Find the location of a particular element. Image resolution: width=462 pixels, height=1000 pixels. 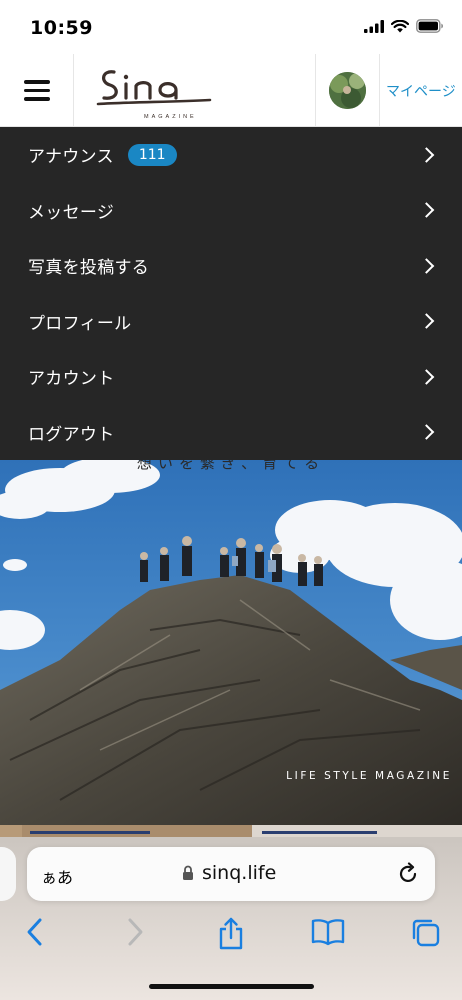

menu-item-label: アカウント is located at coordinates (71, 379).